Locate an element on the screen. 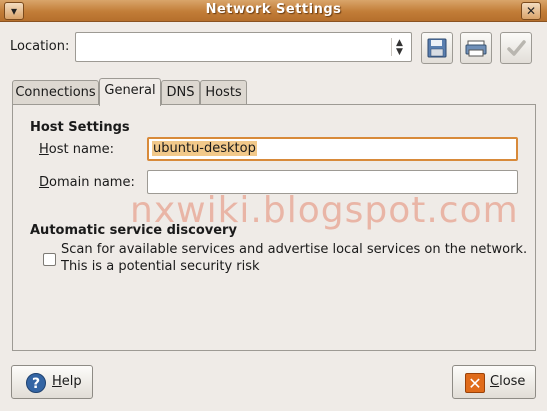  tab-connections: Connections is located at coordinates (55, 92).